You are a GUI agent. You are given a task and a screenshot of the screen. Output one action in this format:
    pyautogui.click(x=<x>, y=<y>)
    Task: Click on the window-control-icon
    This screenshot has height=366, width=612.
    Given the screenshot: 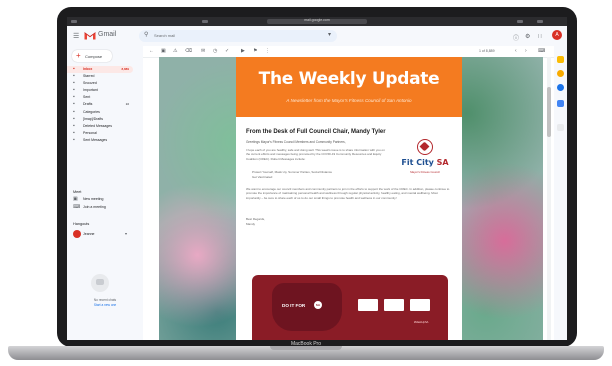 What is the action you would take?
    pyautogui.click(x=74, y=21)
    